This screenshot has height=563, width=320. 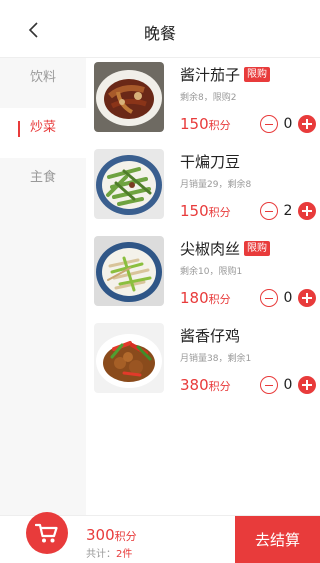 I want to click on dish-stock: 剩余10，限购1, so click(x=211, y=272).